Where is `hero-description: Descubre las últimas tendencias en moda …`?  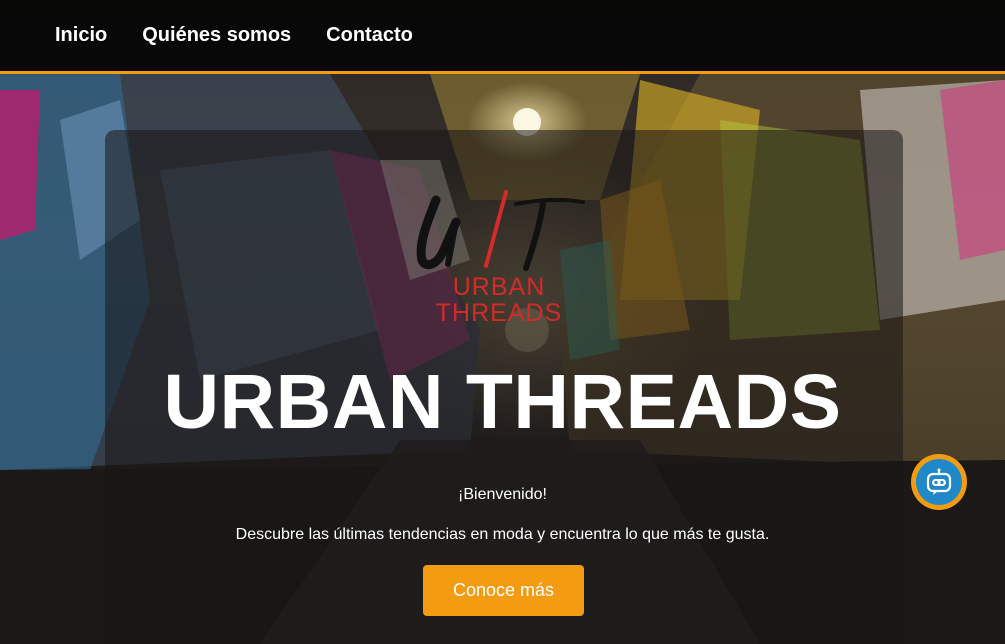 hero-description: Descubre las últimas tendencias en moda … is located at coordinates (502, 534).